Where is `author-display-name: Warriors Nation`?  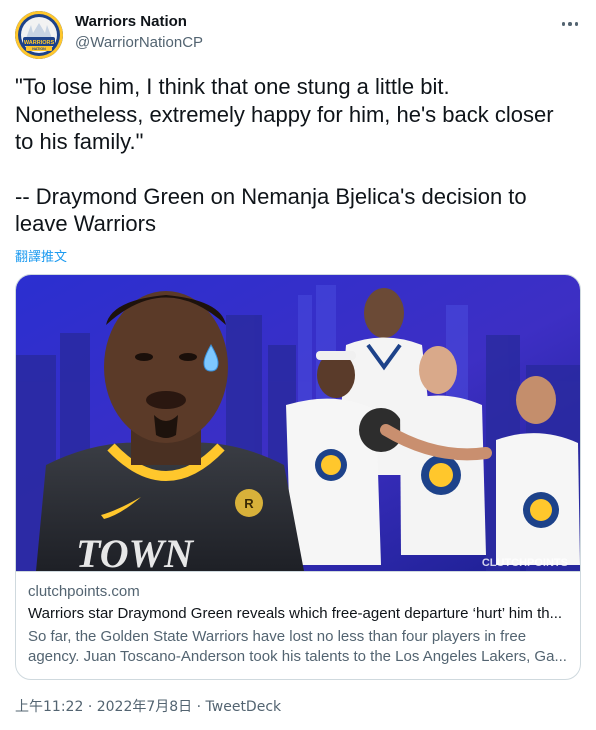 author-display-name: Warriors Nation is located at coordinates (131, 21).